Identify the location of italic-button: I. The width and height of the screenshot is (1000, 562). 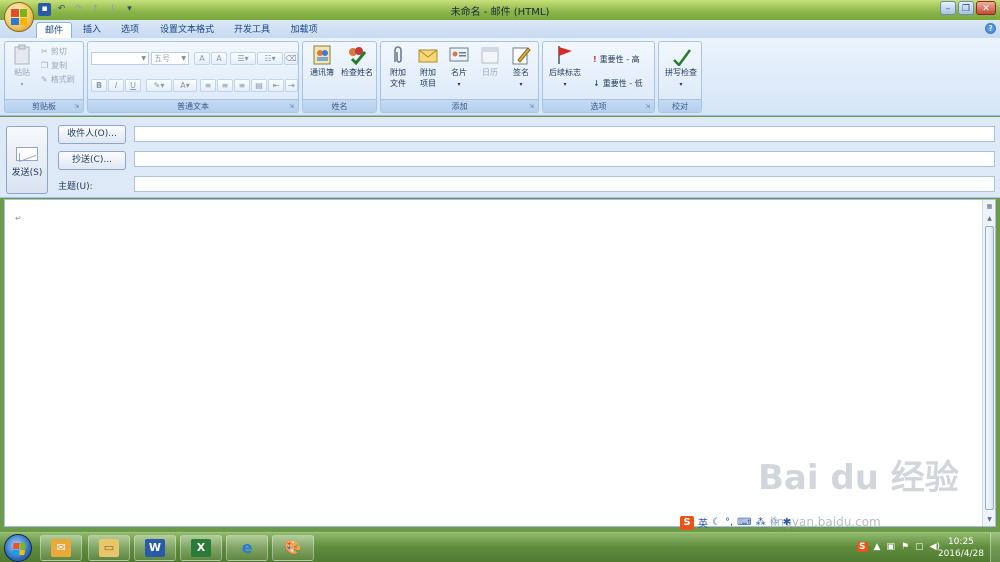
(116, 85).